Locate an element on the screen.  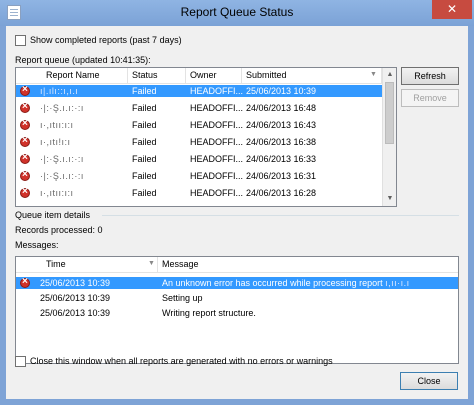
submitted-cell: 24/06/2013 16:31 is located at coordinates (281, 176).